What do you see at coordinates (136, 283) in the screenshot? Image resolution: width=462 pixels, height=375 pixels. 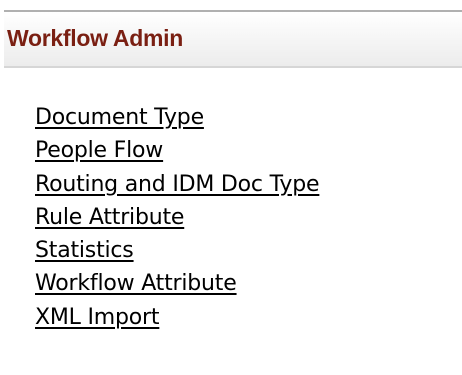 I see `workflow-attribute-link: Workflow Attribute` at bounding box center [136, 283].